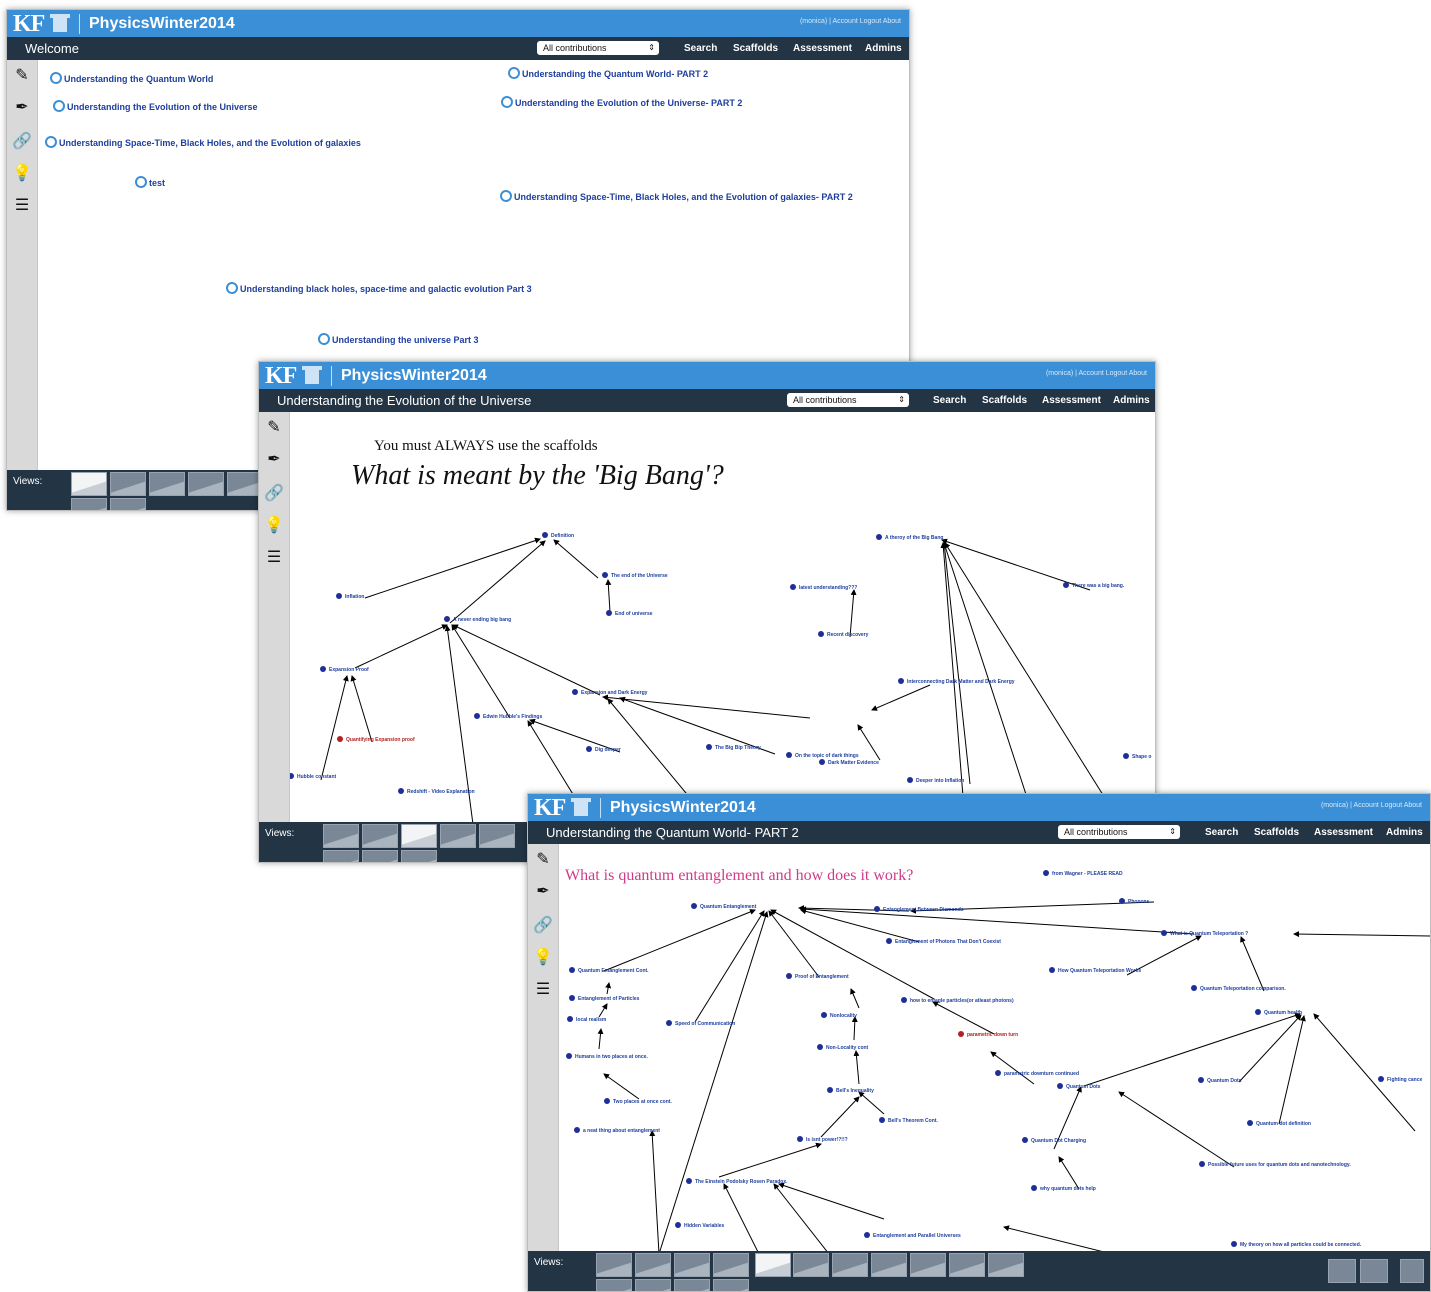 This screenshot has width=1431, height=1292. Describe the element at coordinates (1134, 902) in the screenshot. I see `note: Phonons` at that location.